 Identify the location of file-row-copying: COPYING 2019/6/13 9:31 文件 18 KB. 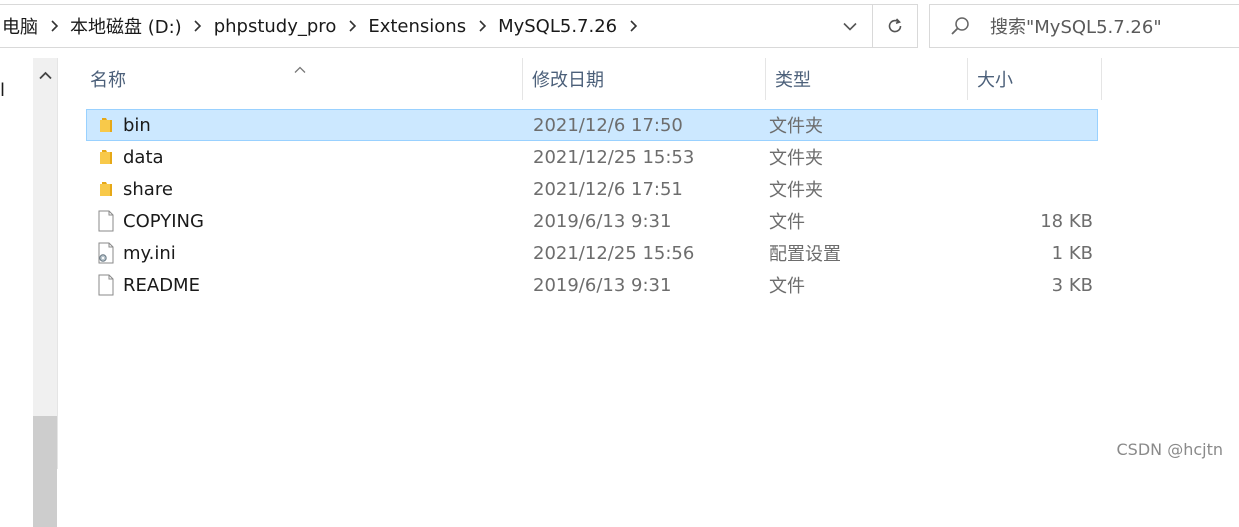
(592, 221).